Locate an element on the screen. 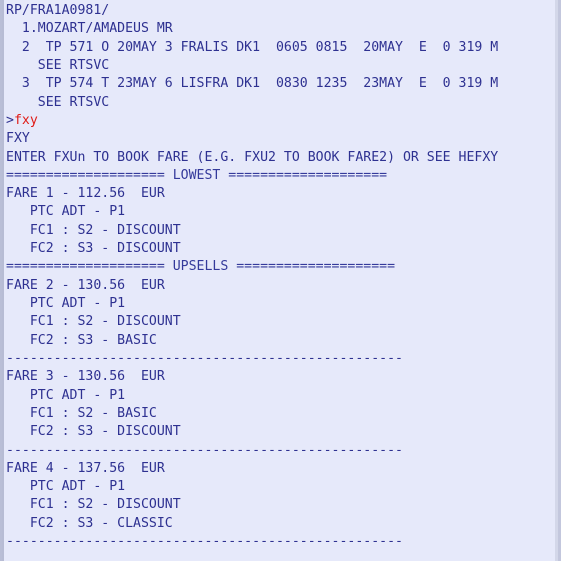 Image resolution: width=561 pixels, height=561 pixels. prompt-caret: > is located at coordinates (10, 120).